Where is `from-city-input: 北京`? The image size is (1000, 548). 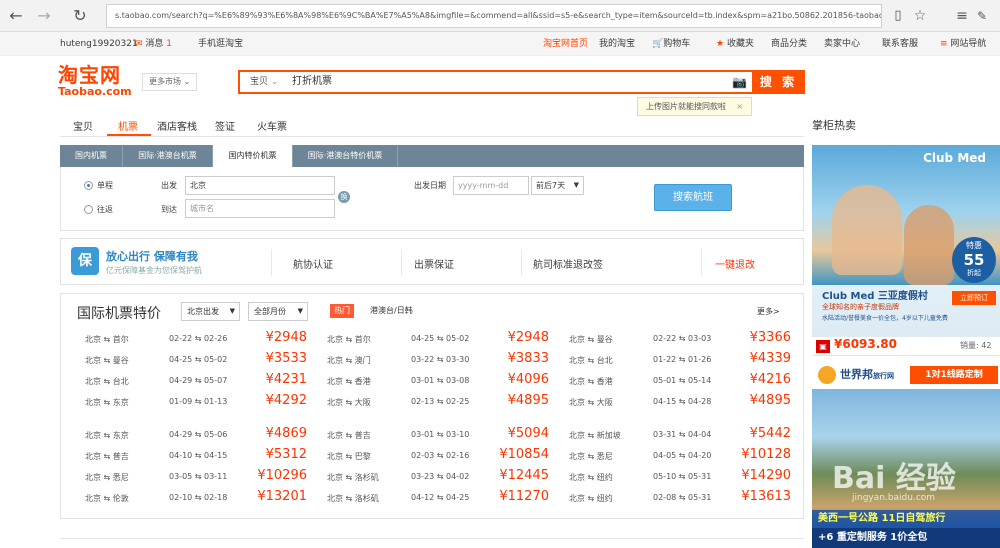 from-city-input: 北京 is located at coordinates (260, 185).